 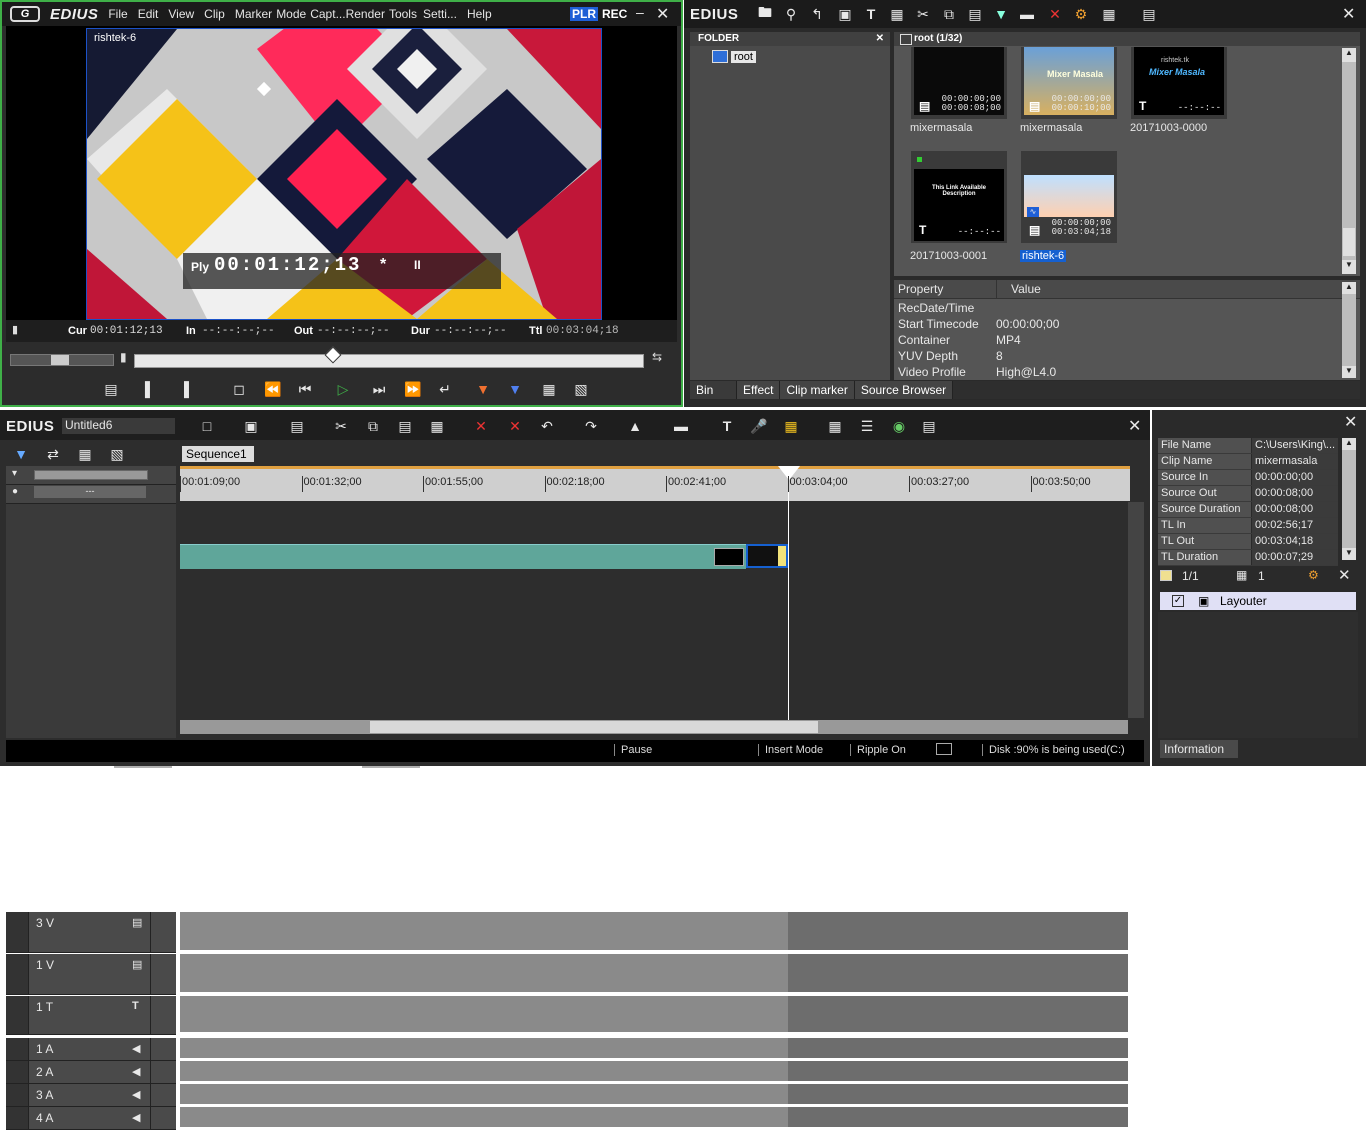 What do you see at coordinates (91, 1072) in the screenshot?
I see `track-header: 2 A ◀` at bounding box center [91, 1072].